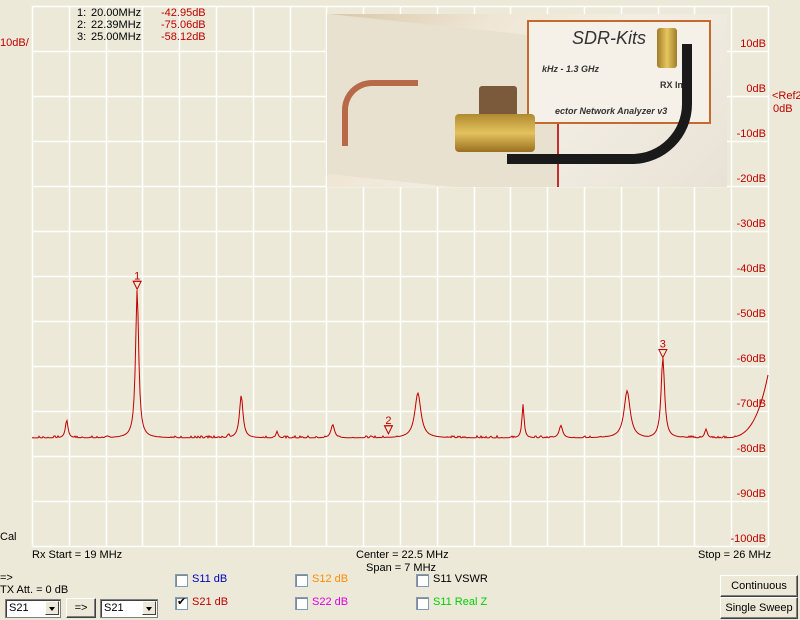 This screenshot has width=800, height=620. I want to click on span-label: Span = 7 MHz, so click(401, 568).